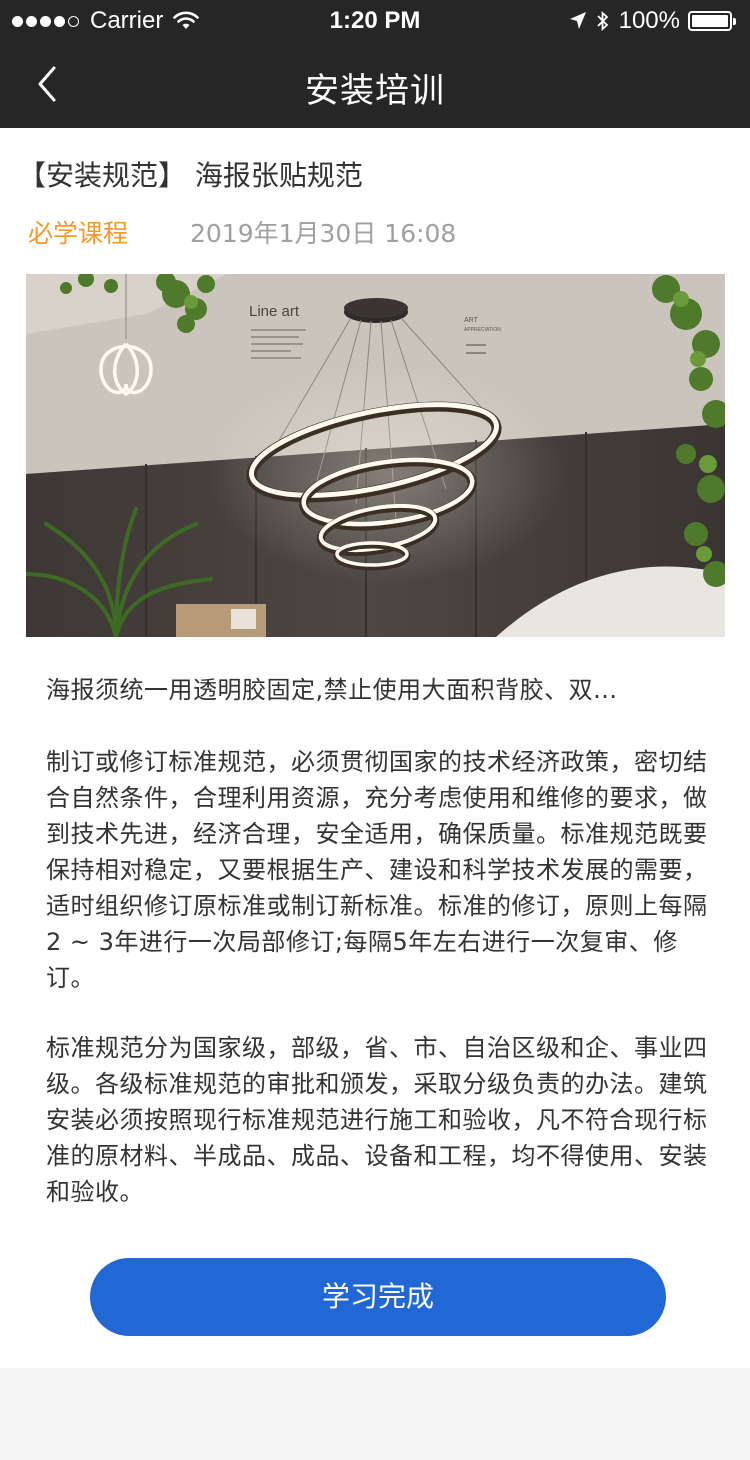  I want to click on article-title: 【安装规范】 海报张贴规范, so click(190, 175).